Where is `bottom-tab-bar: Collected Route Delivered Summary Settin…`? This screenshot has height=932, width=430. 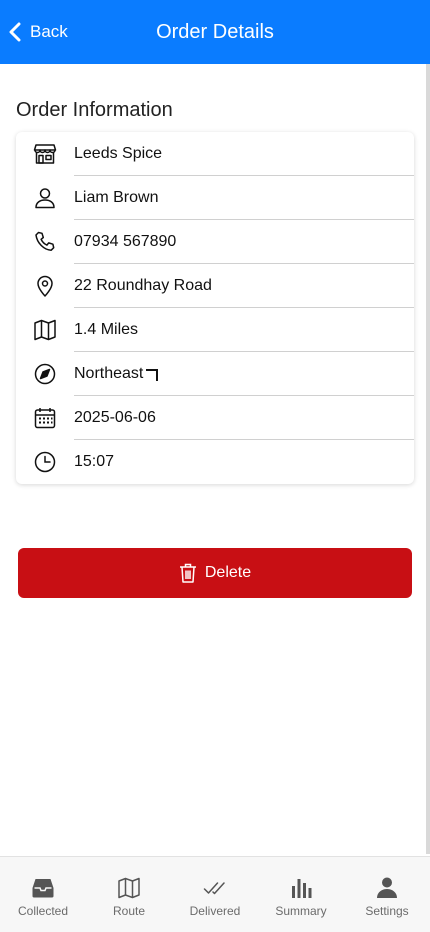 bottom-tab-bar: Collected Route Delivered Summary Settin… is located at coordinates (215, 894).